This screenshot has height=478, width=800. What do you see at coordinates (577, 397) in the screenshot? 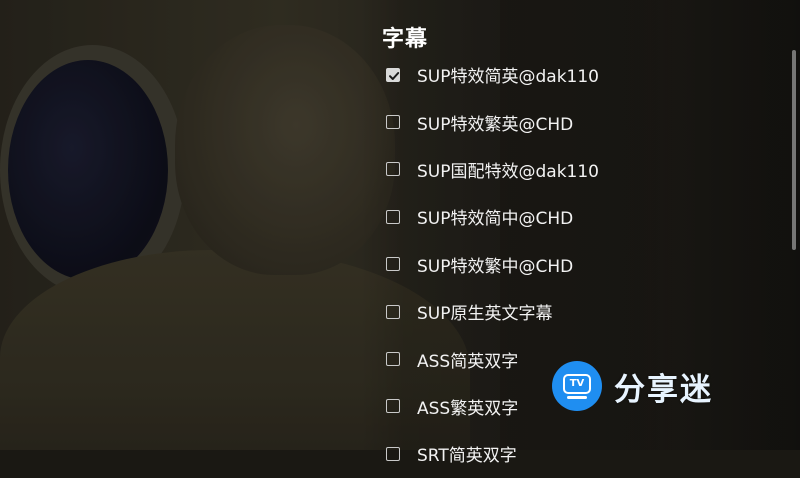
I see `tv-stand-icon` at bounding box center [577, 397].